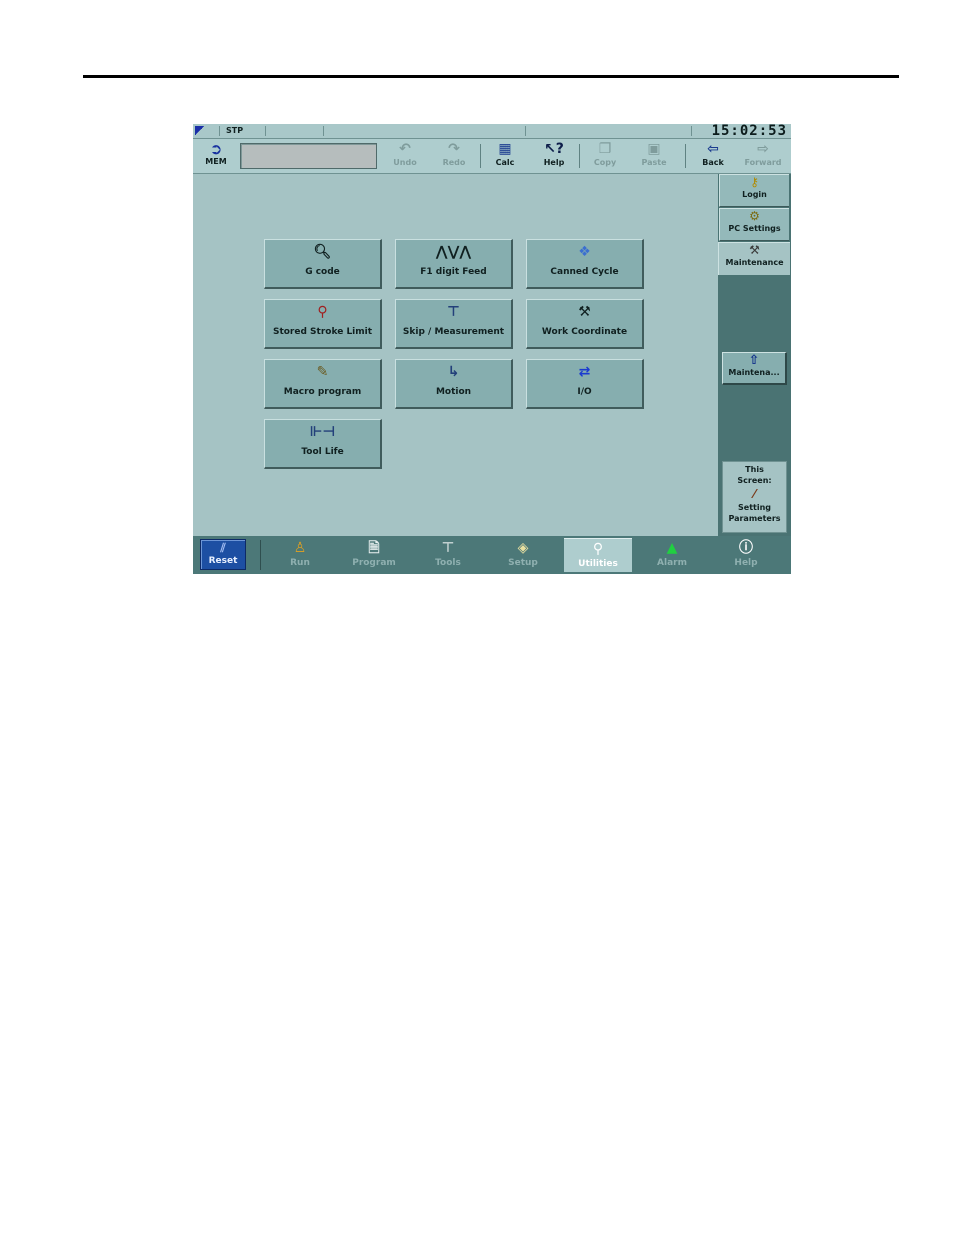  What do you see at coordinates (216, 149) in the screenshot?
I see `mem-icon: ➲` at bounding box center [216, 149].